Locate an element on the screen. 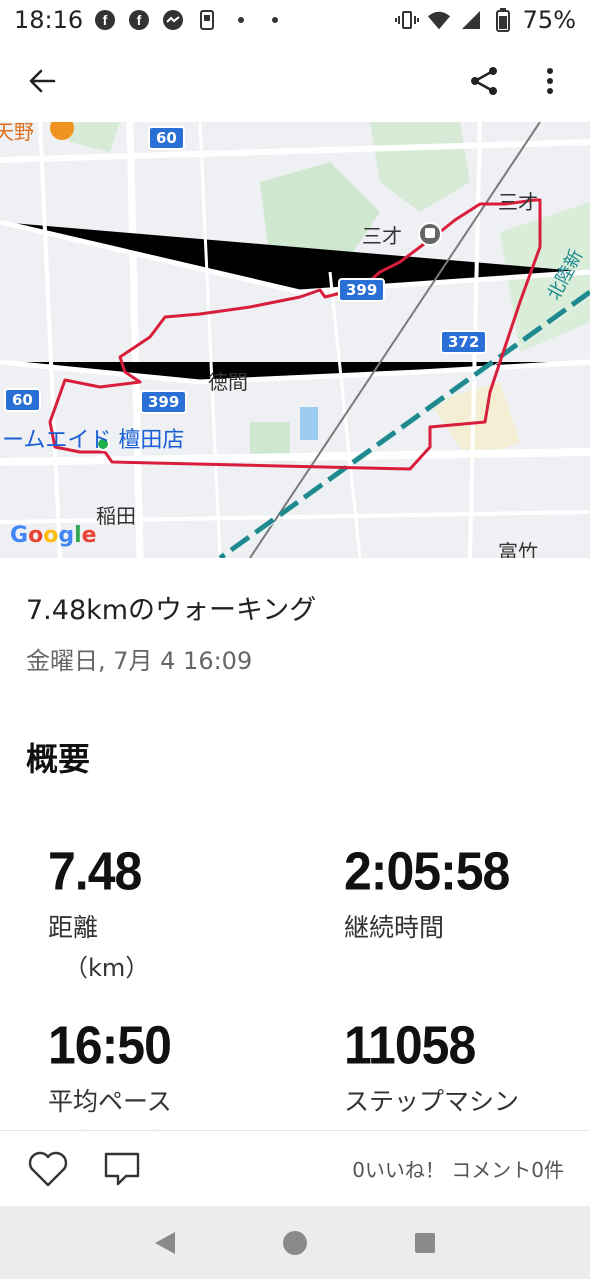 This screenshot has width=590, height=1279. wifi-icon is located at coordinates (439, 20).